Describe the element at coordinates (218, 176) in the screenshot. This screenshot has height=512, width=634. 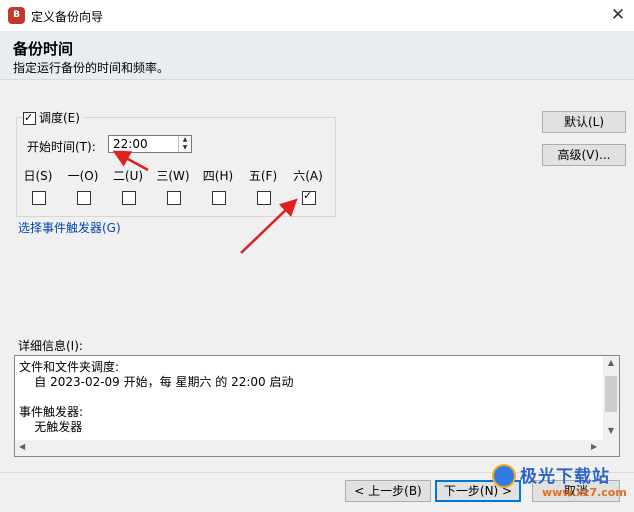
I see `day-label-thu: 四(H)` at that location.